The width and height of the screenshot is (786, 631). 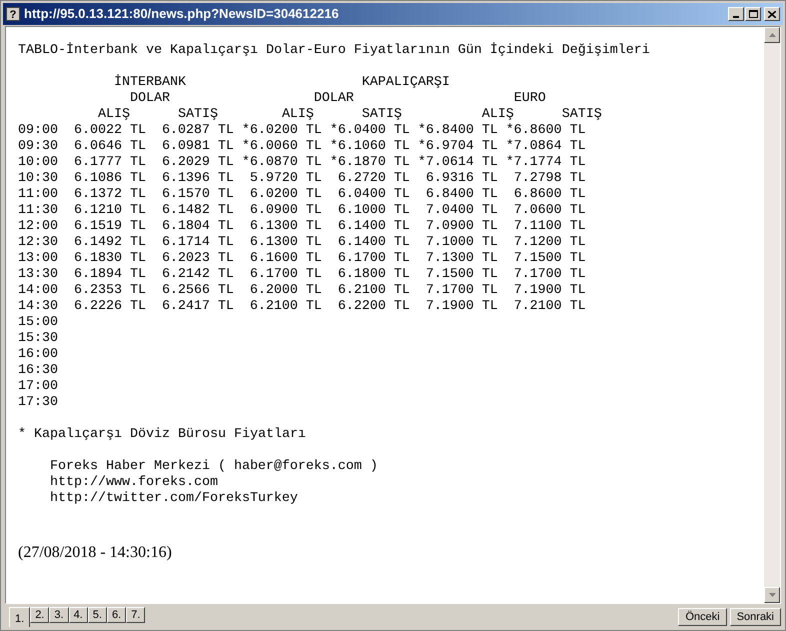 What do you see at coordinates (109, 275) in the screenshot?
I see `price-cell-text: 6.1894 TL` at bounding box center [109, 275].